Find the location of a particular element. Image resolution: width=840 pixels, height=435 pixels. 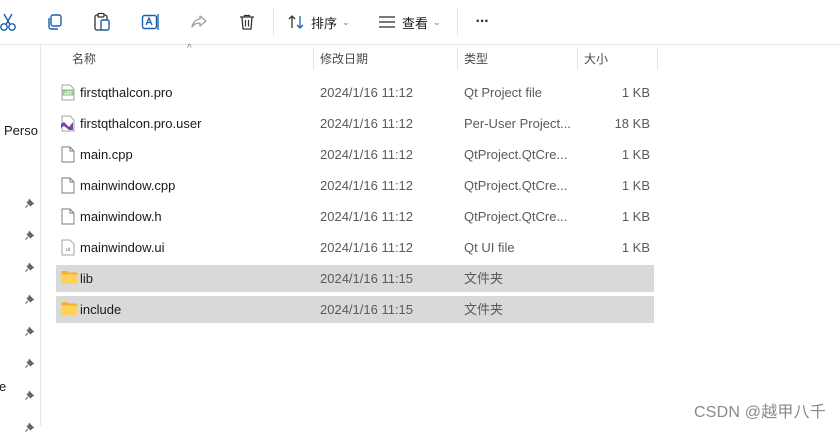

more-options-button: ··· is located at coordinates (482, 22).